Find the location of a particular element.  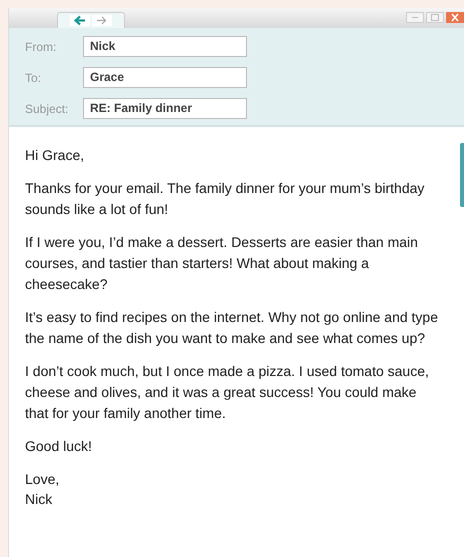

scrollbar-thumb is located at coordinates (462, 175).